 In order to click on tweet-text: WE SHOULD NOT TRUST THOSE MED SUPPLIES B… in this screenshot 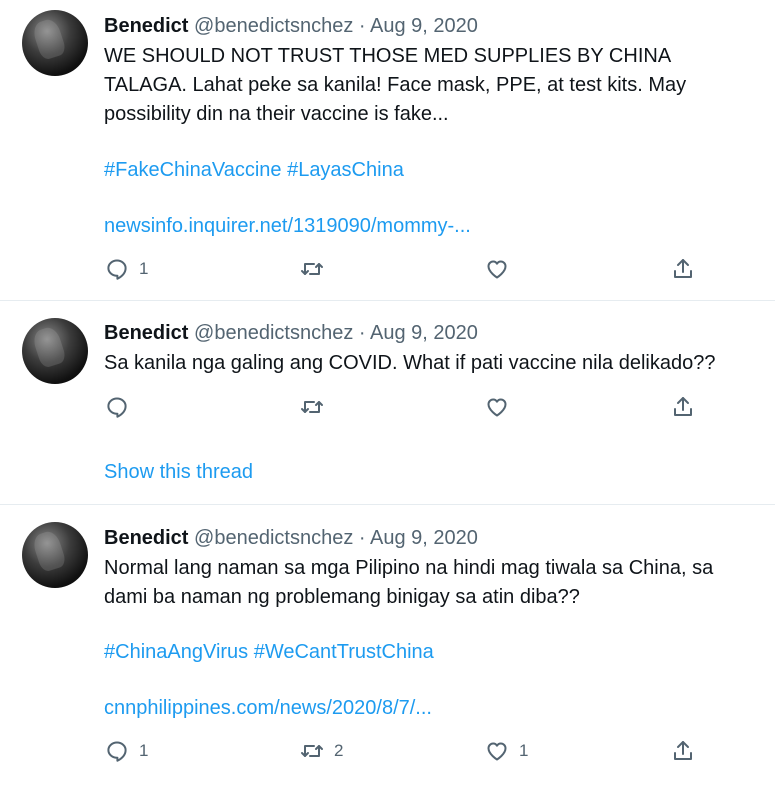, I will do `click(395, 85)`.